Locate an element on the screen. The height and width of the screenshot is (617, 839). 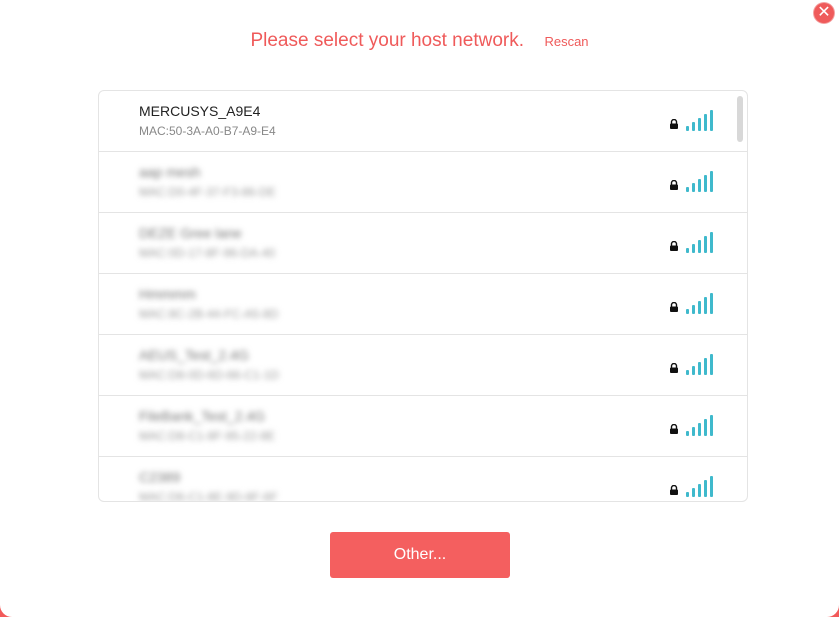
rescan-link: Rescan is located at coordinates (566, 41).